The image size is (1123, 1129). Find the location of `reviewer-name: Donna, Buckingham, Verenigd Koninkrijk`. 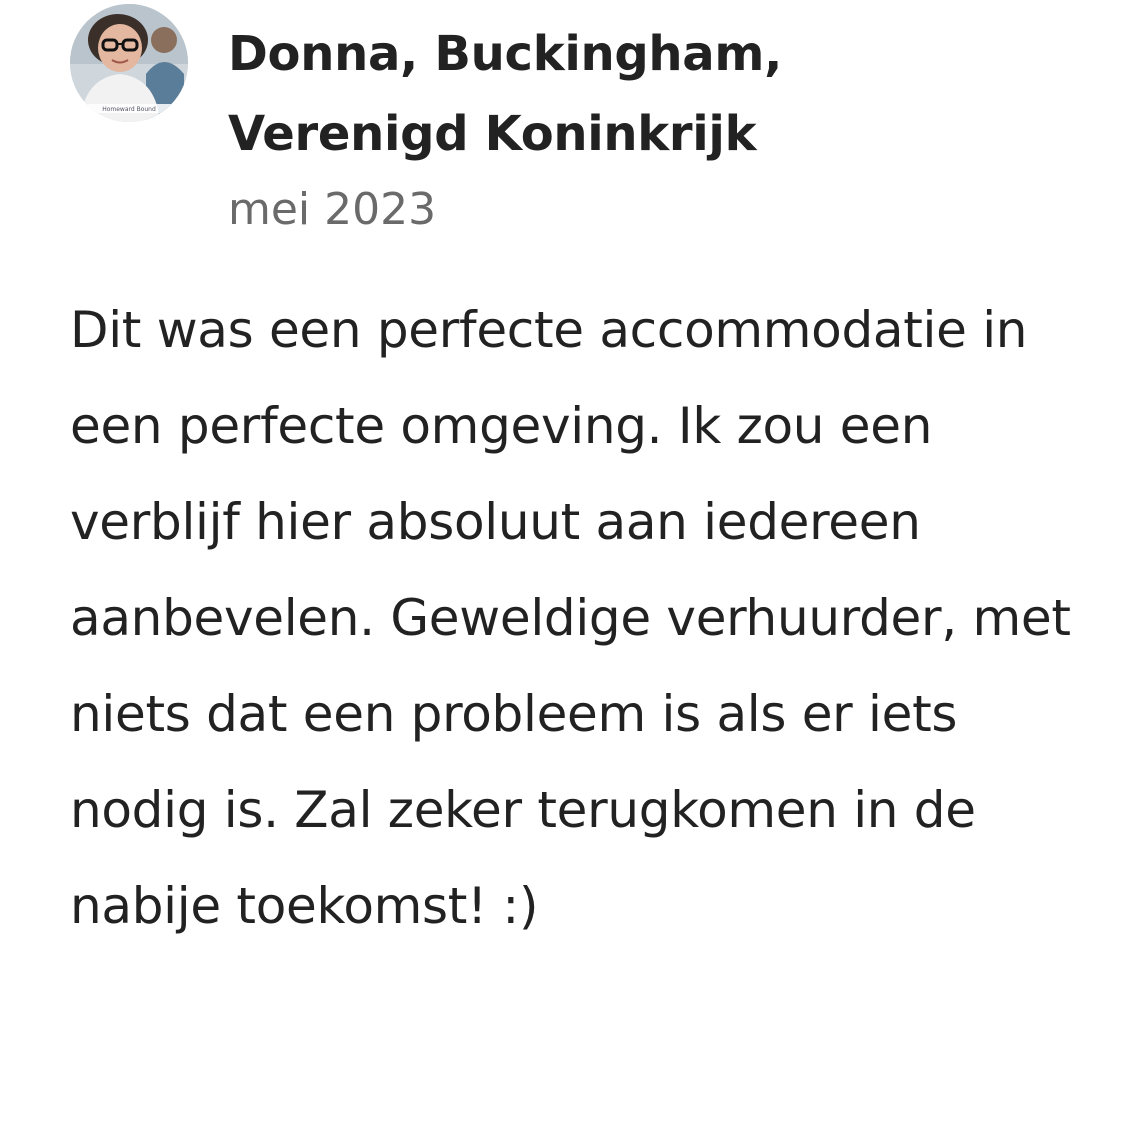

reviewer-name: Donna, Buckingham, Verenigd Koninkrijk is located at coordinates (628, 94).